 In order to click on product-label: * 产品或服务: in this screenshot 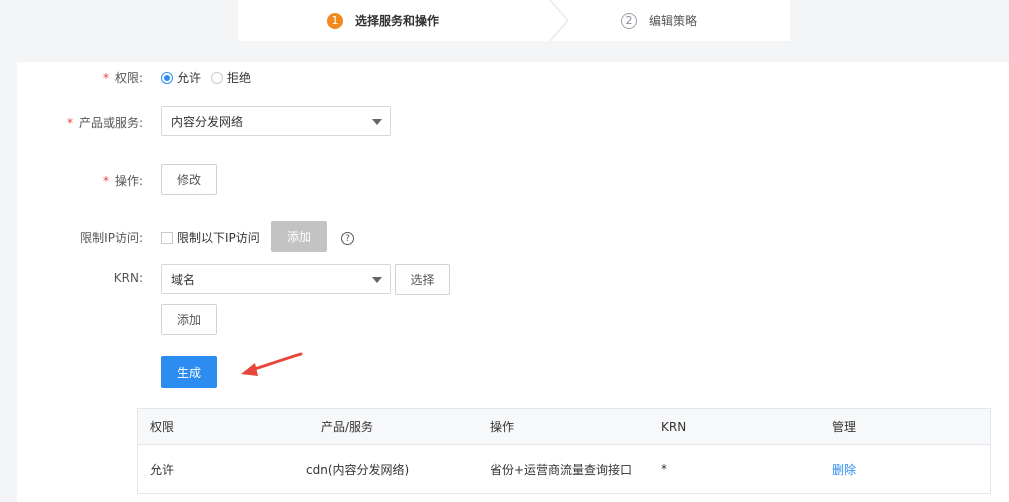, I will do `click(104, 123)`.